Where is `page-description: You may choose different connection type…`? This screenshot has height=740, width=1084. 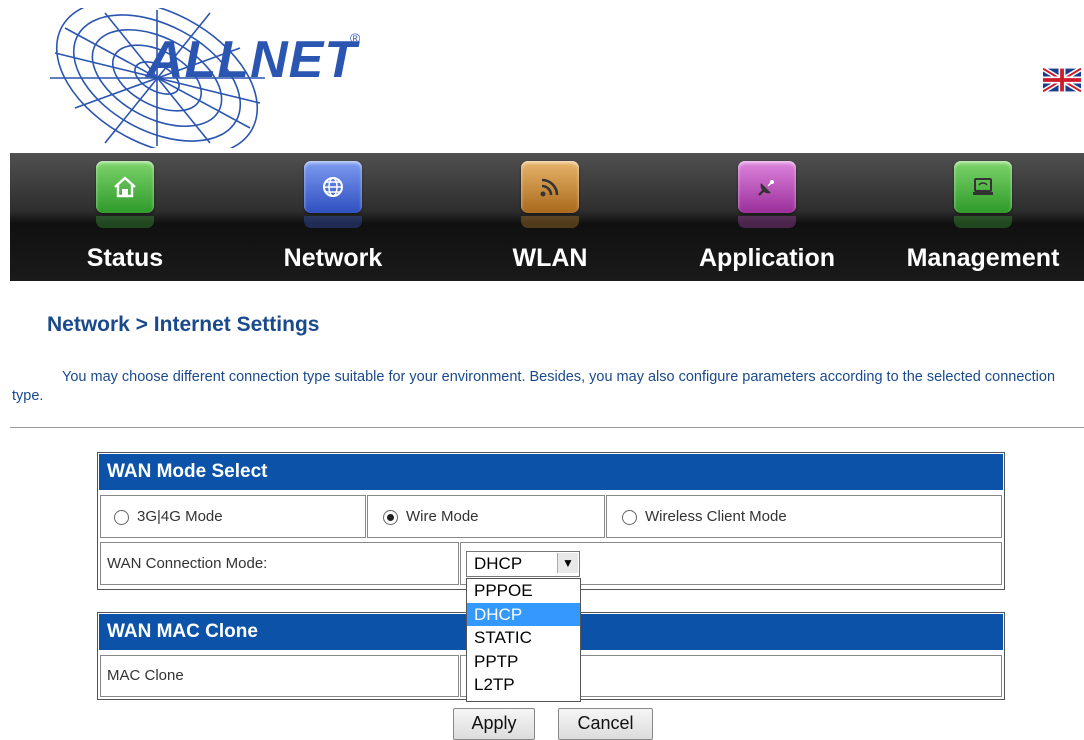
page-description: You may choose different connection type… is located at coordinates (534, 386).